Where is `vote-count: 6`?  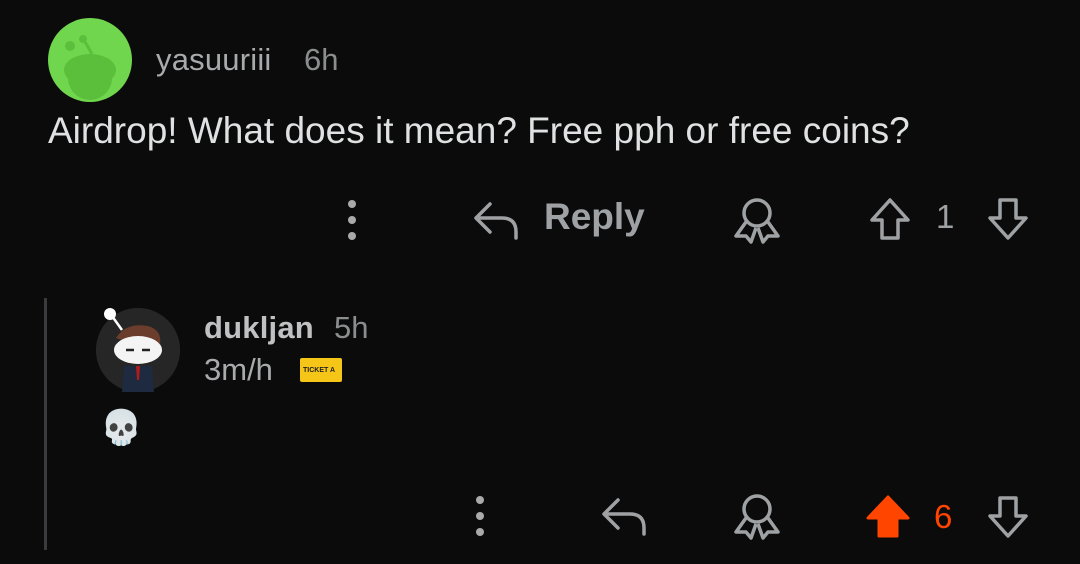
vote-count: 6 is located at coordinates (943, 516).